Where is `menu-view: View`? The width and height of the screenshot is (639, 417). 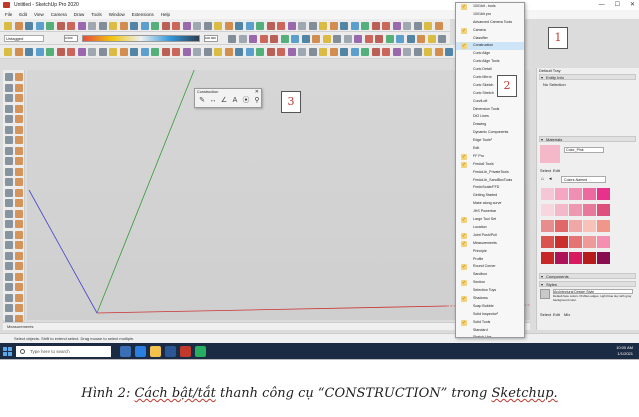
menu-view: View is located at coordinates (39, 14).